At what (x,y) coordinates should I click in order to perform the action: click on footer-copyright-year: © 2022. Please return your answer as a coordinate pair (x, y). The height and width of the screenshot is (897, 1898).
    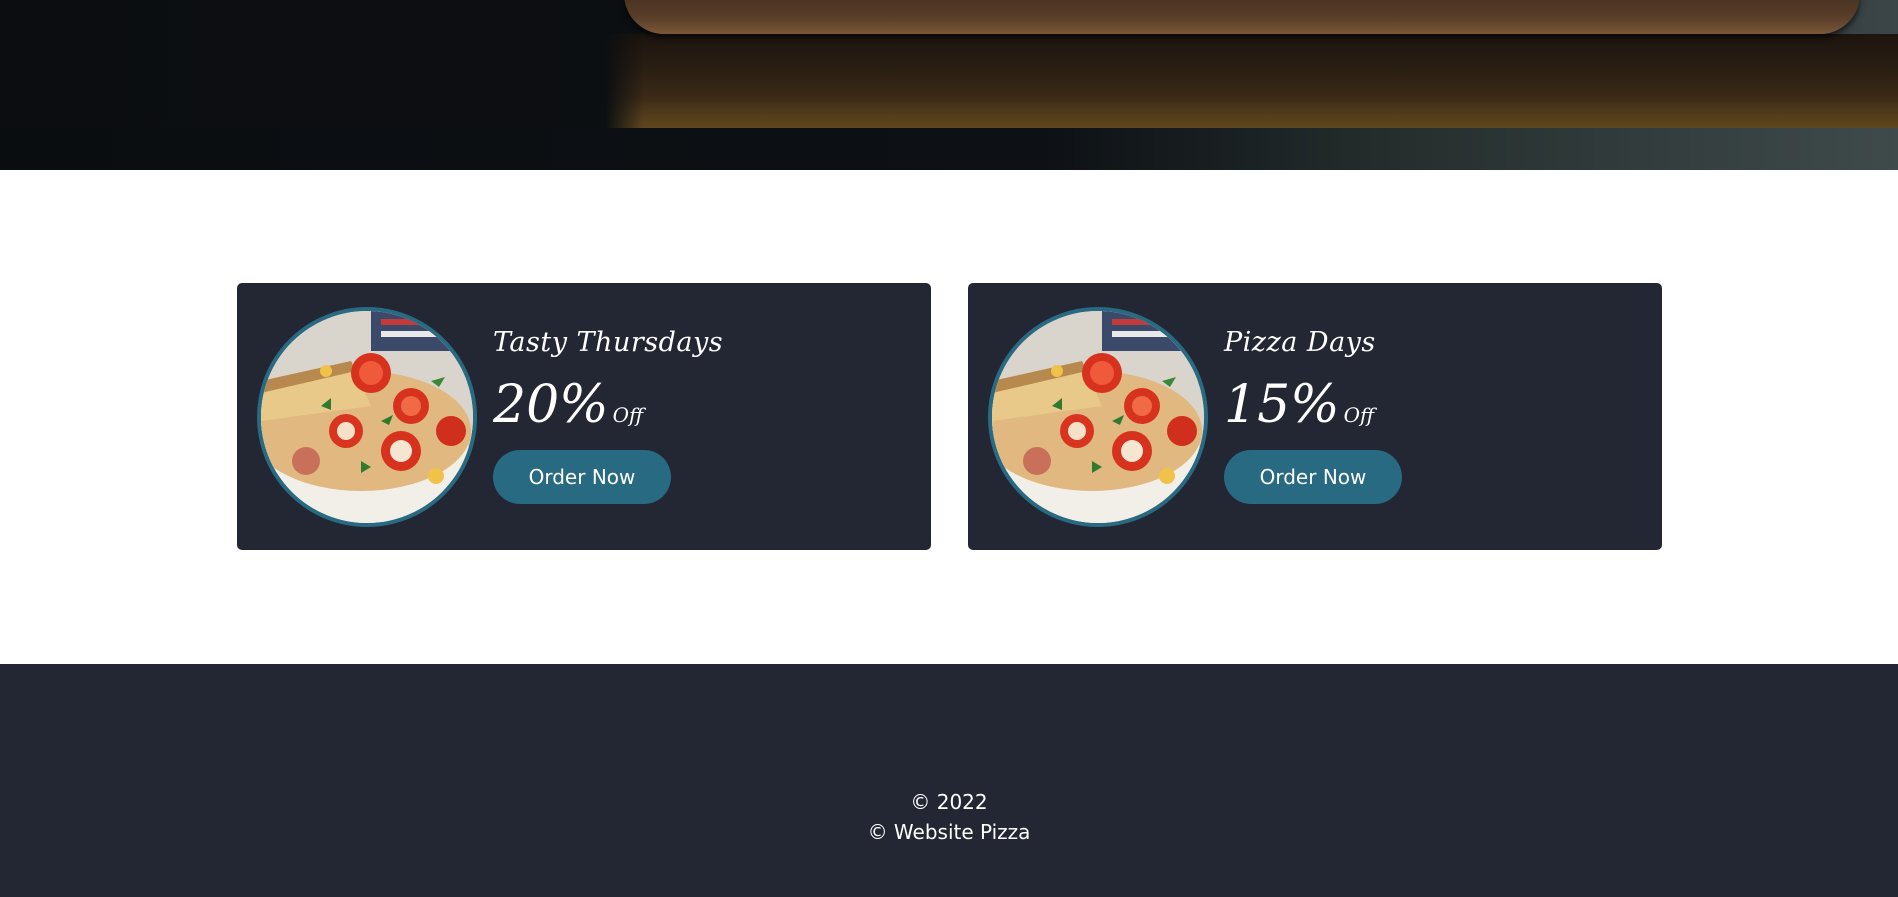
    Looking at the image, I should click on (949, 802).